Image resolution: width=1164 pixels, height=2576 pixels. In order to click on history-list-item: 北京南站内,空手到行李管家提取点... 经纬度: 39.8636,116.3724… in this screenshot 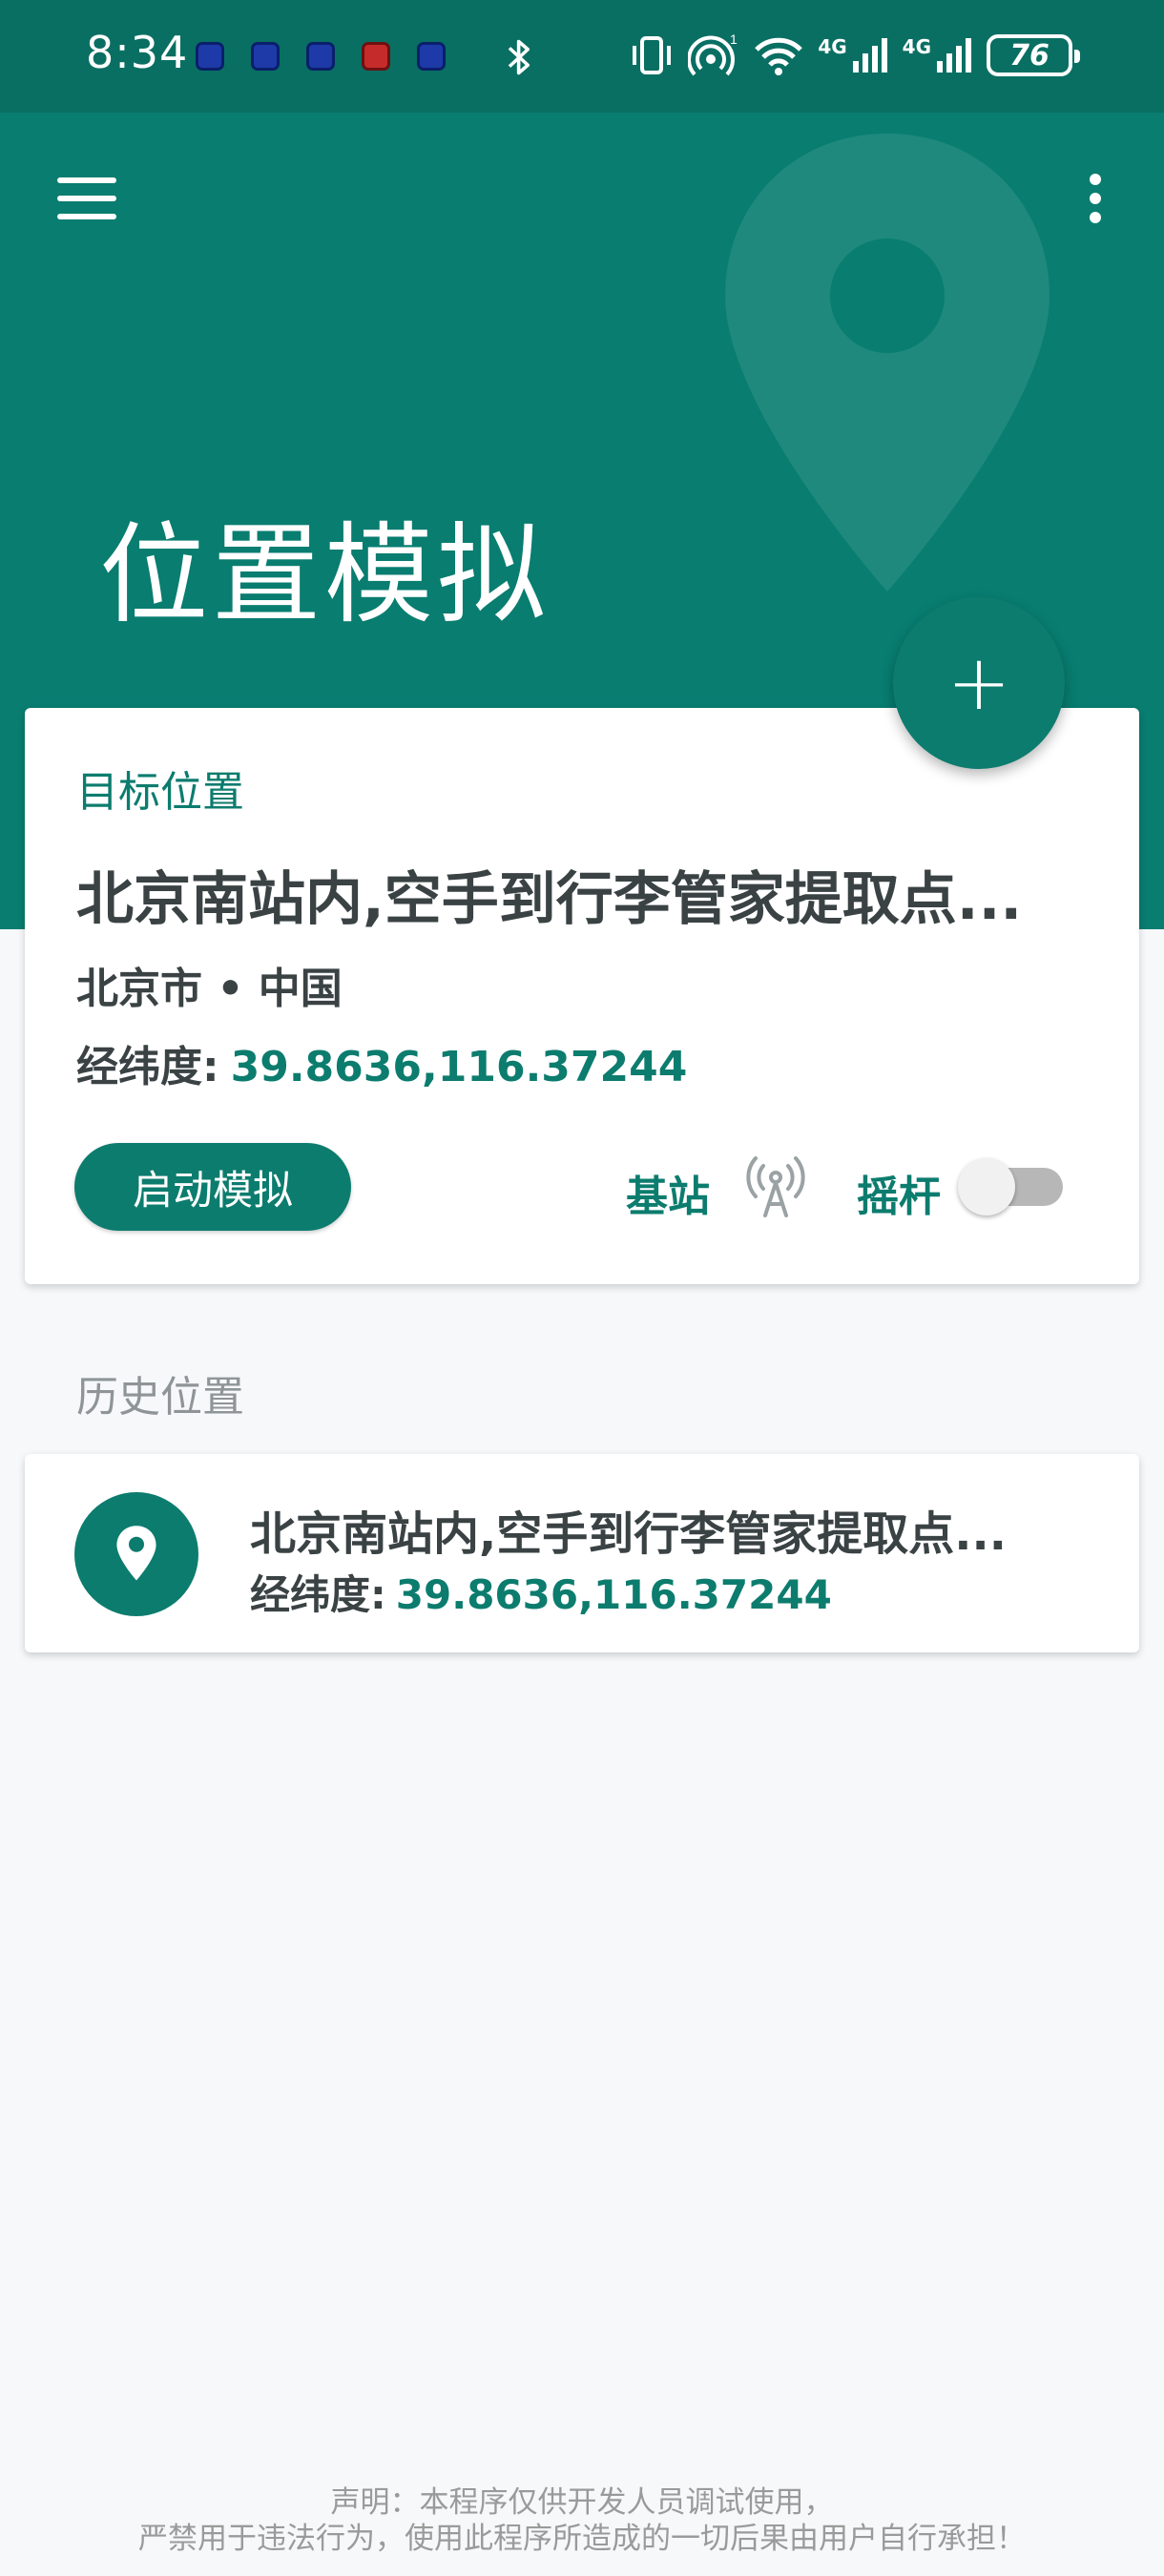, I will do `click(582, 1553)`.